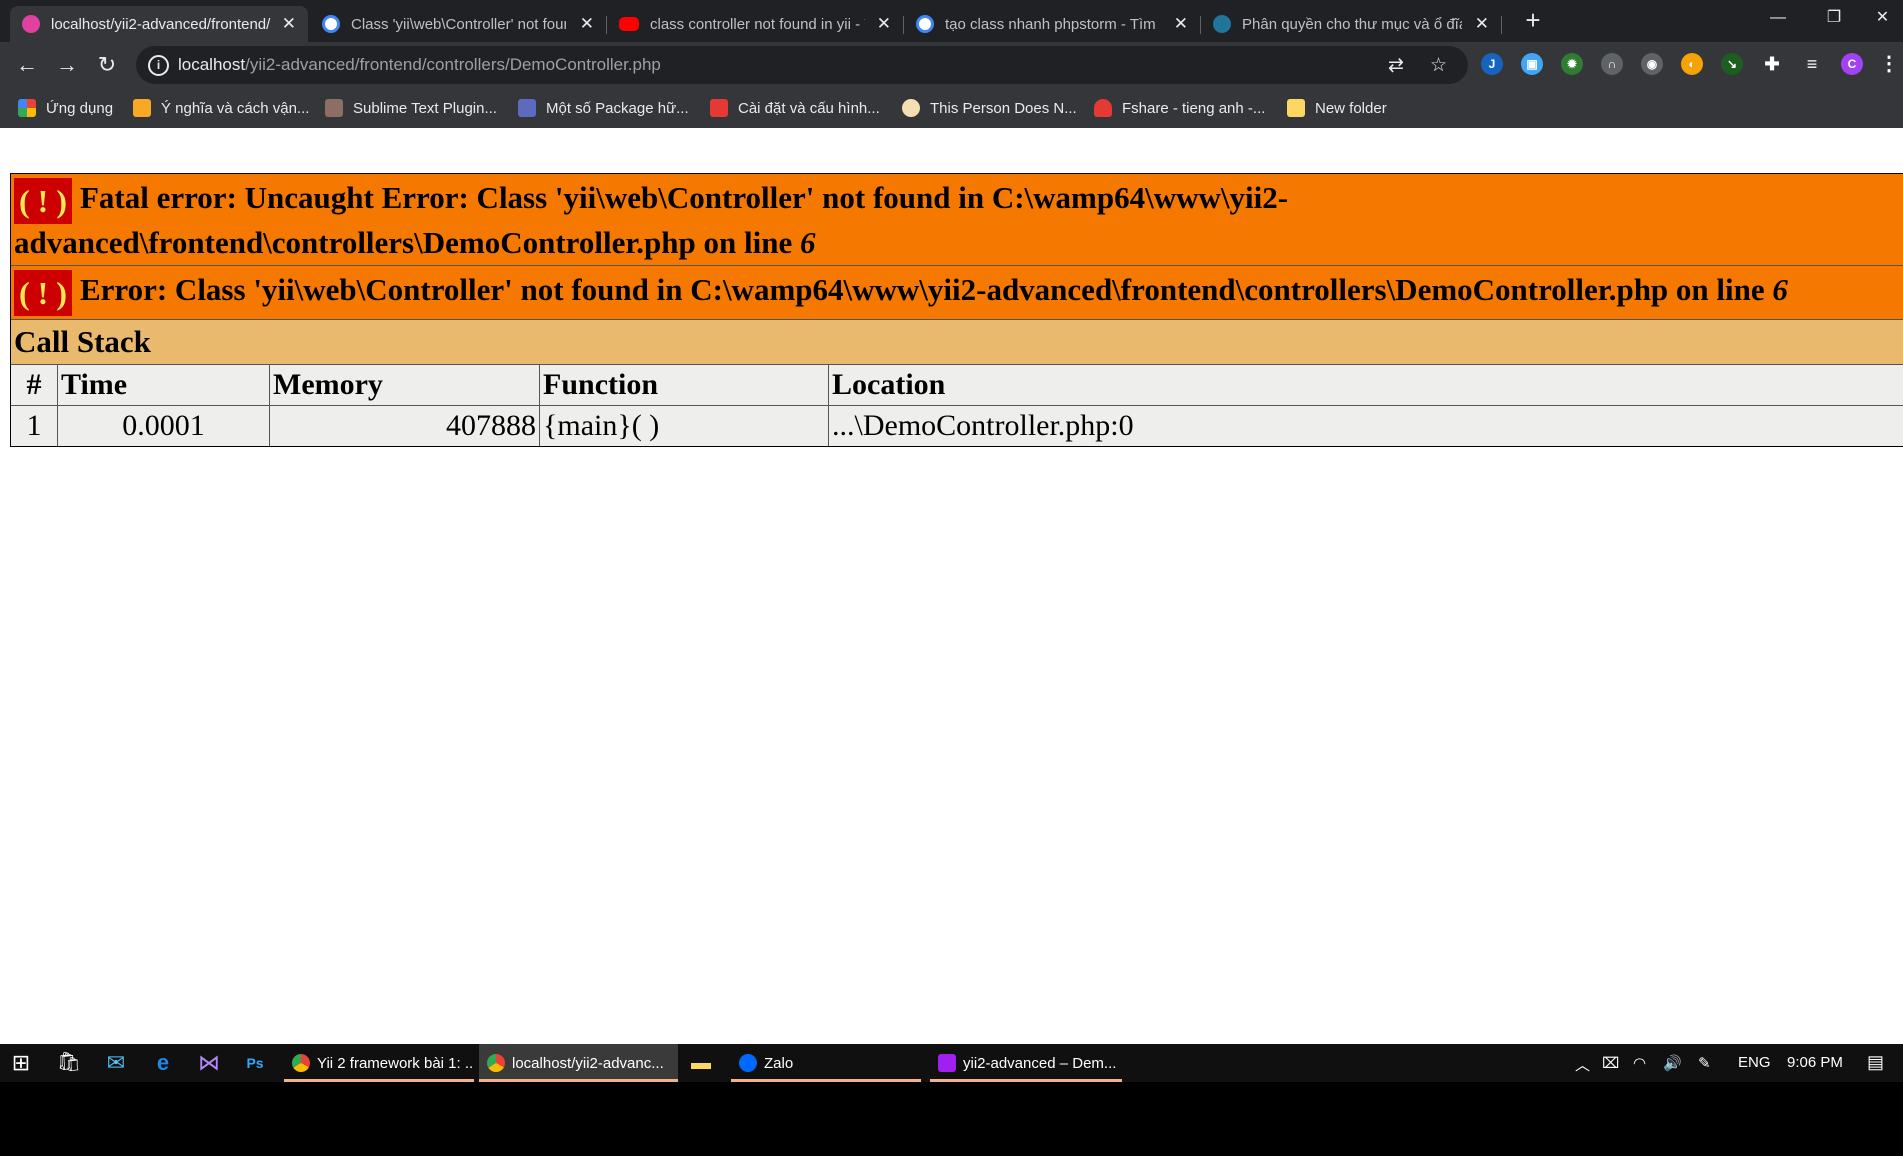 The image size is (1903, 1156). I want to click on bookmark-star-icon: ☆, so click(1438, 65).